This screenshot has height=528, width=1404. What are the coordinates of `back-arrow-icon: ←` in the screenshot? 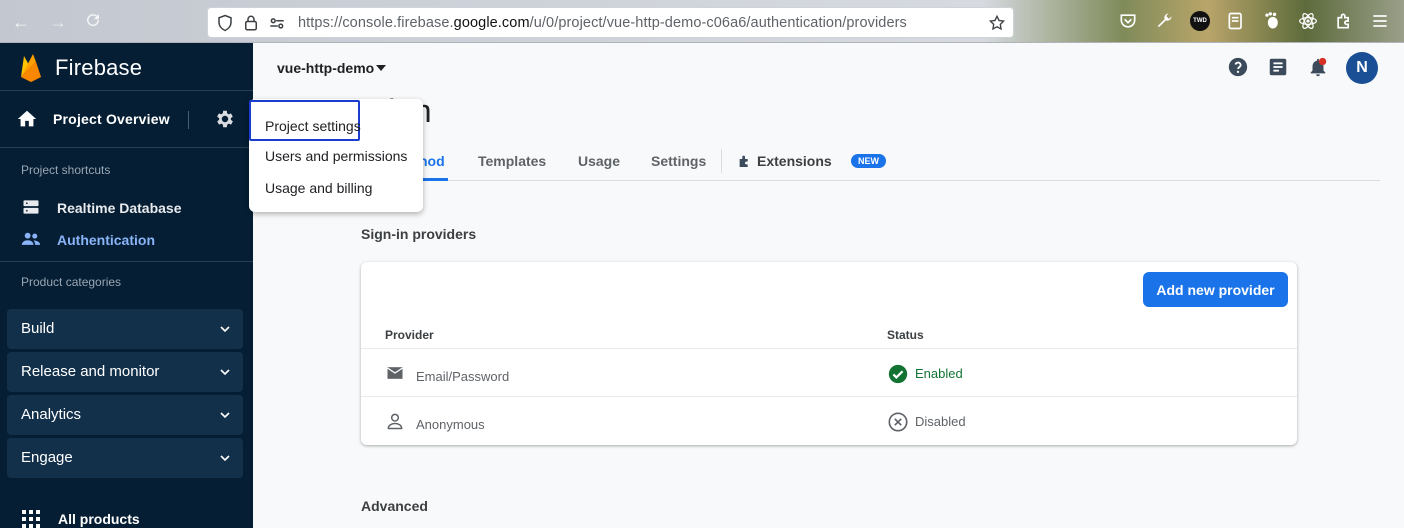 It's located at (21, 22).